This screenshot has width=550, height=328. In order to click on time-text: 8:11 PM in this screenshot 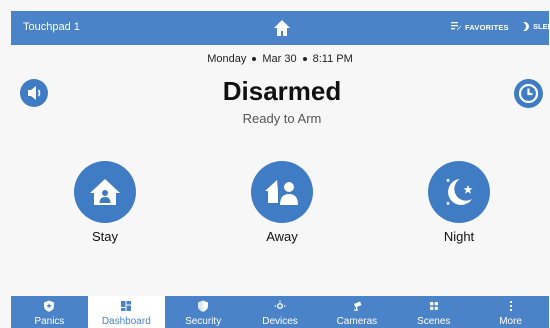, I will do `click(332, 59)`.